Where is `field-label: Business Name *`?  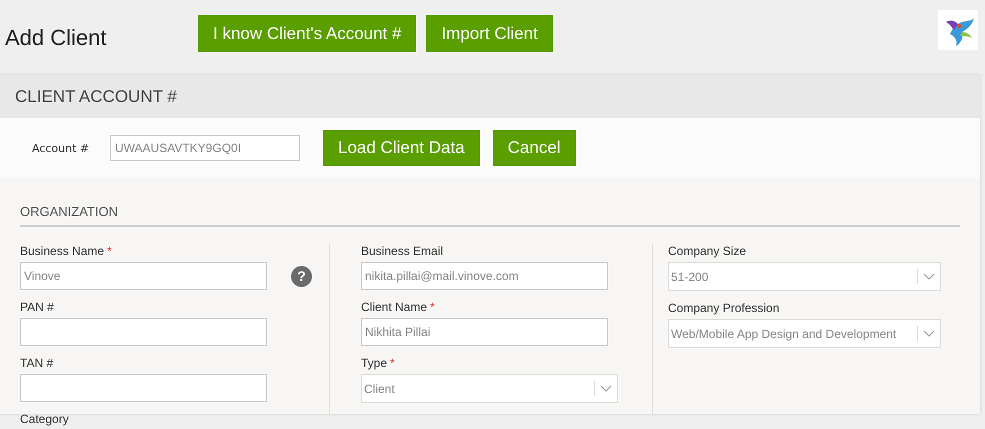
field-label: Business Name * is located at coordinates (66, 251).